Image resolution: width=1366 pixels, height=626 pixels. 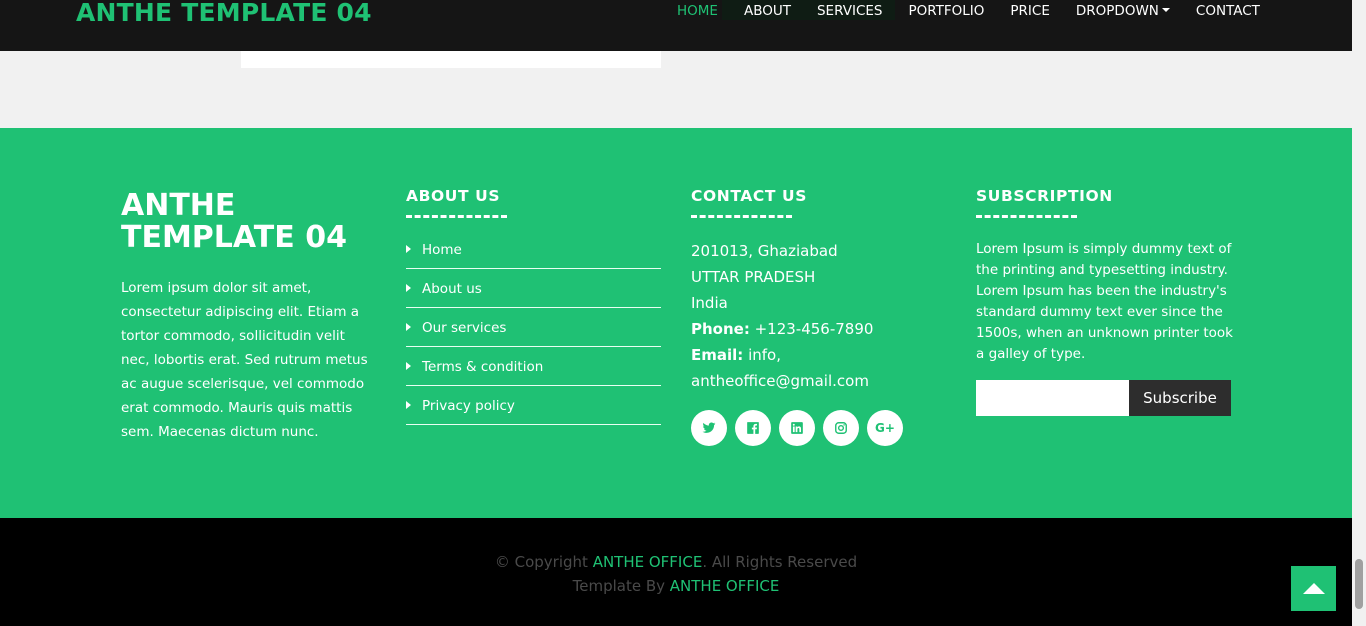 I want to click on template-brand-link: ANTHE OFFICE, so click(x=725, y=586).